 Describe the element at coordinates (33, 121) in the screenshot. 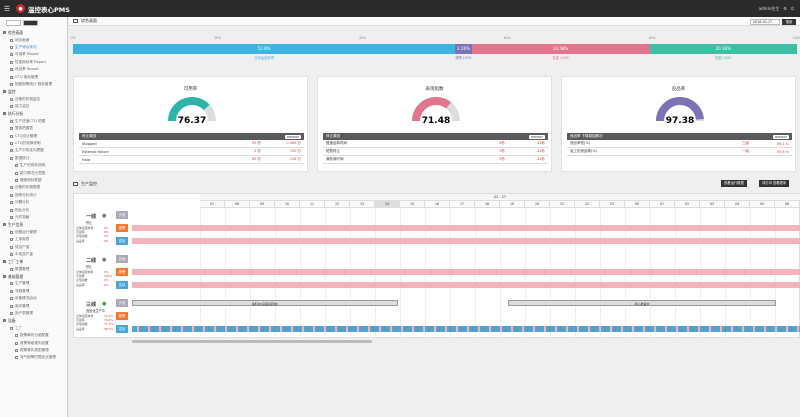

I see `sidebar-item: 生产进度CTQ 把握` at that location.